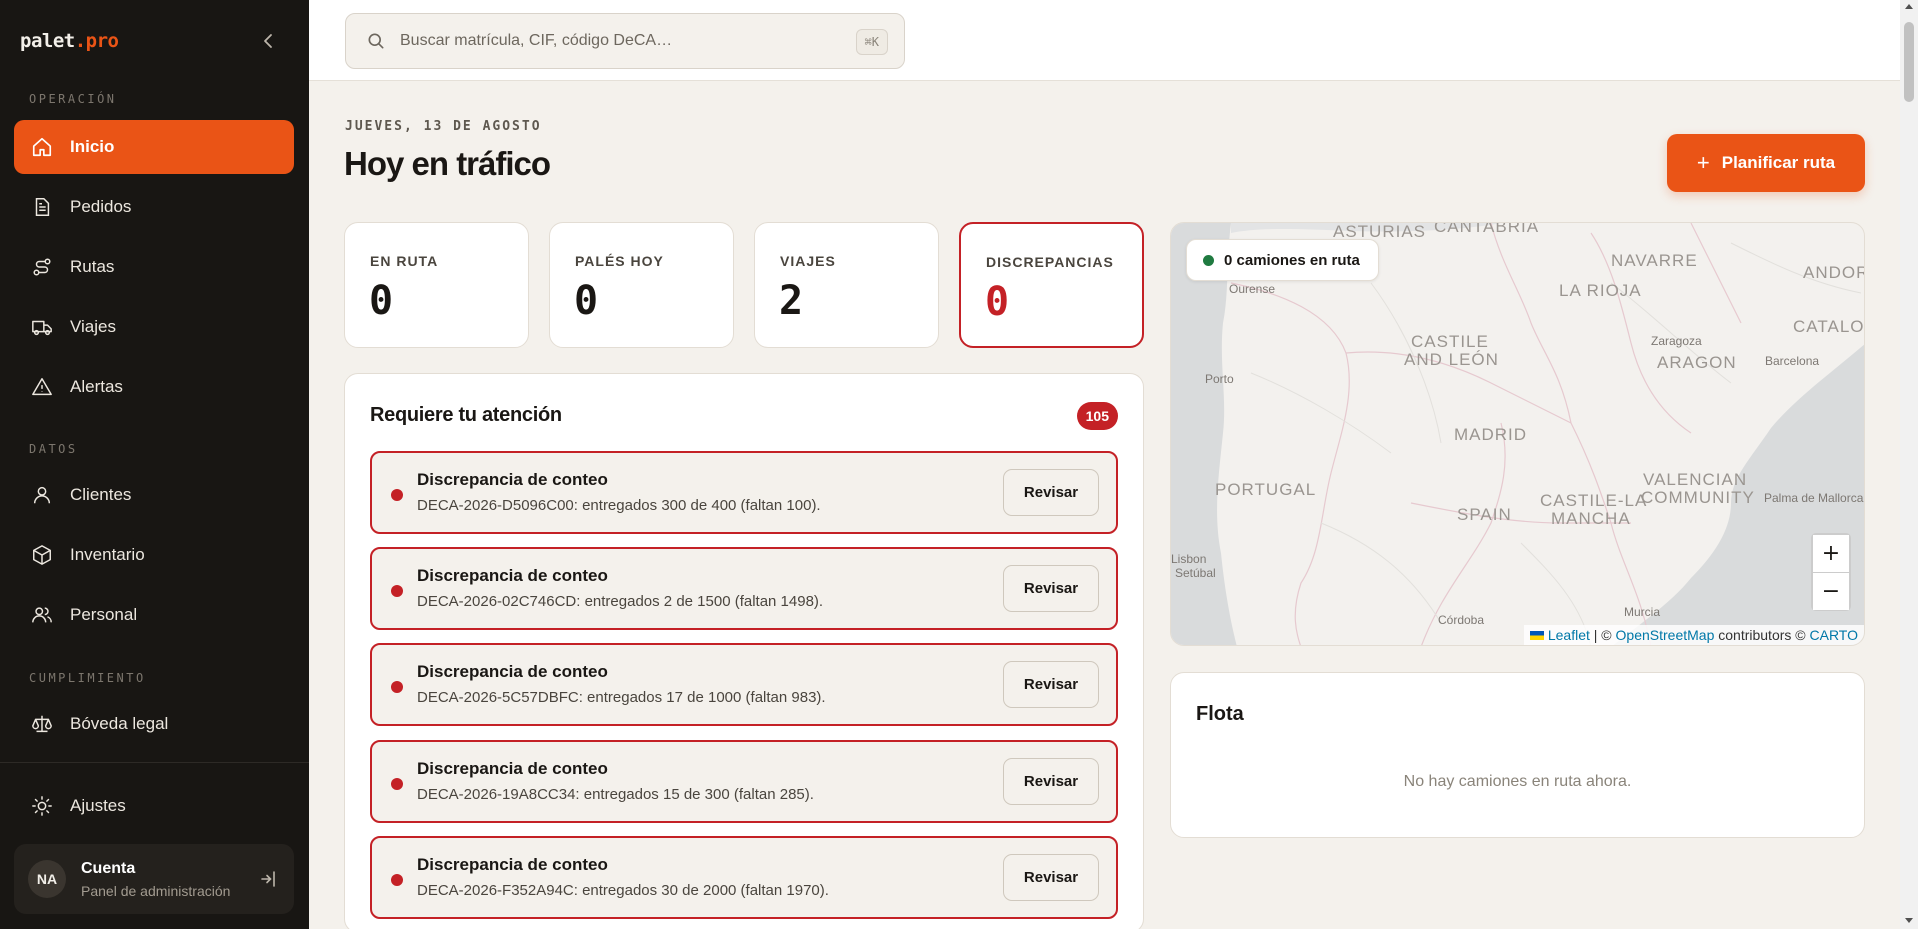  I want to click on sidebar-item-inventario: Inventario, so click(154, 555).